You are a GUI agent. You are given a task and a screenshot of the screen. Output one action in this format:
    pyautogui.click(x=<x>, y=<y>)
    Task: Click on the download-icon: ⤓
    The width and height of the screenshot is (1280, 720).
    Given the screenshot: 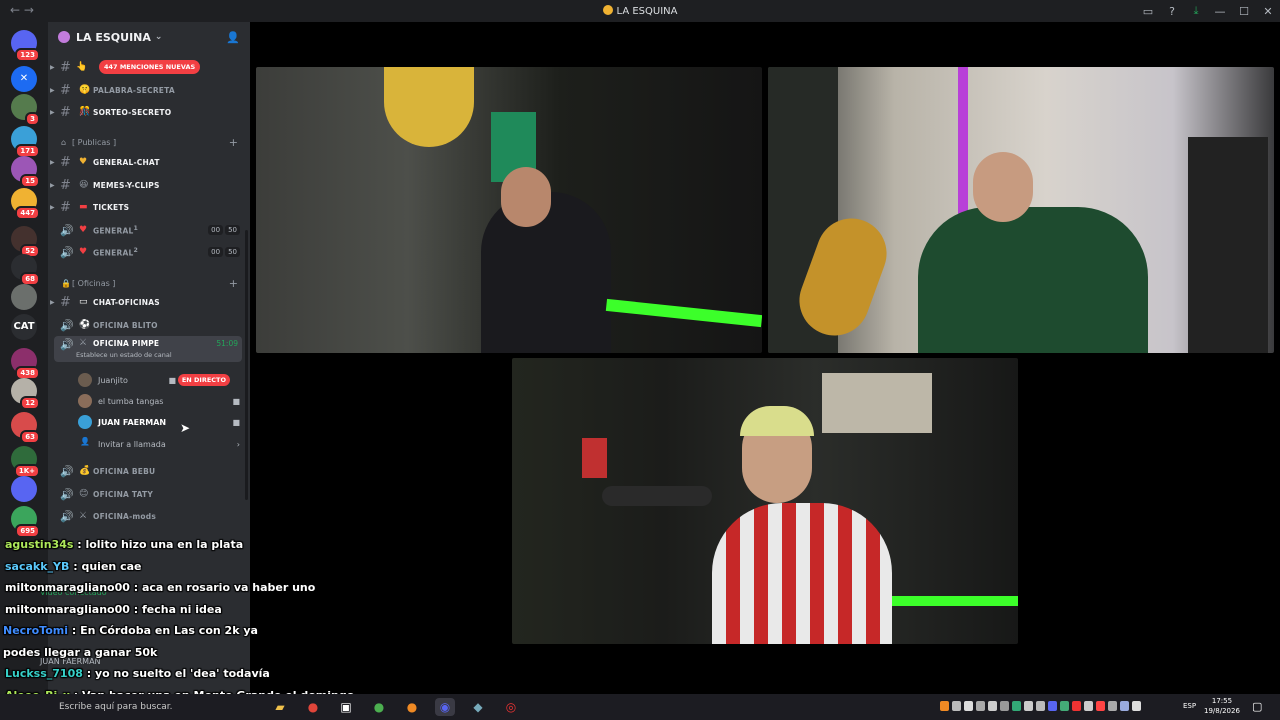 What is the action you would take?
    pyautogui.click(x=1196, y=11)
    